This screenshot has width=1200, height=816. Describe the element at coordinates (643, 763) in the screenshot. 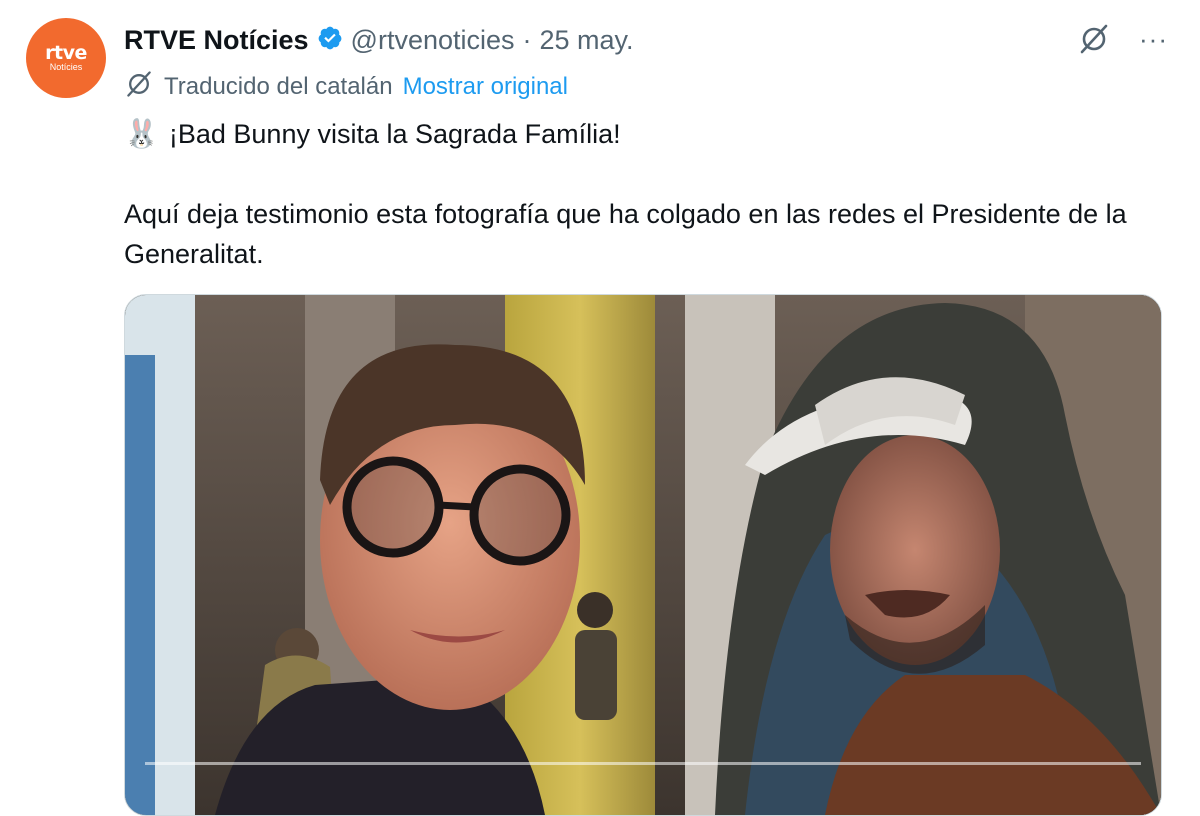

I see `video-progress-bar` at that location.